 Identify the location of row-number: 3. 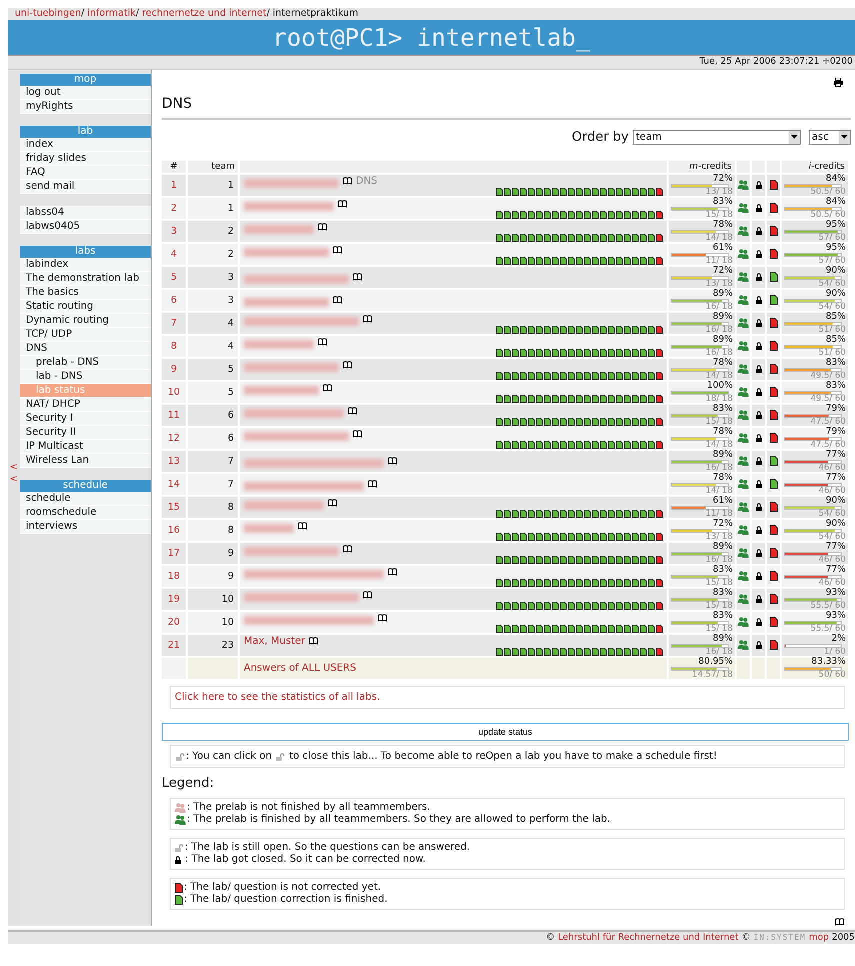
(174, 231).